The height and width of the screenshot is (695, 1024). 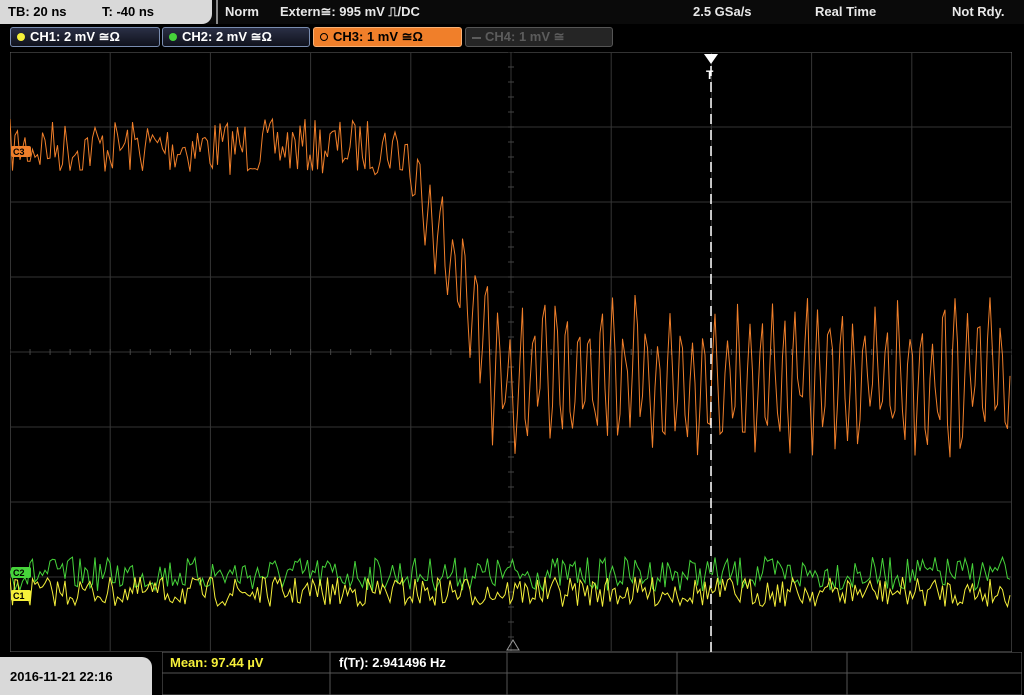 What do you see at coordinates (324, 37) in the screenshot?
I see `channel-3-dot-icon` at bounding box center [324, 37].